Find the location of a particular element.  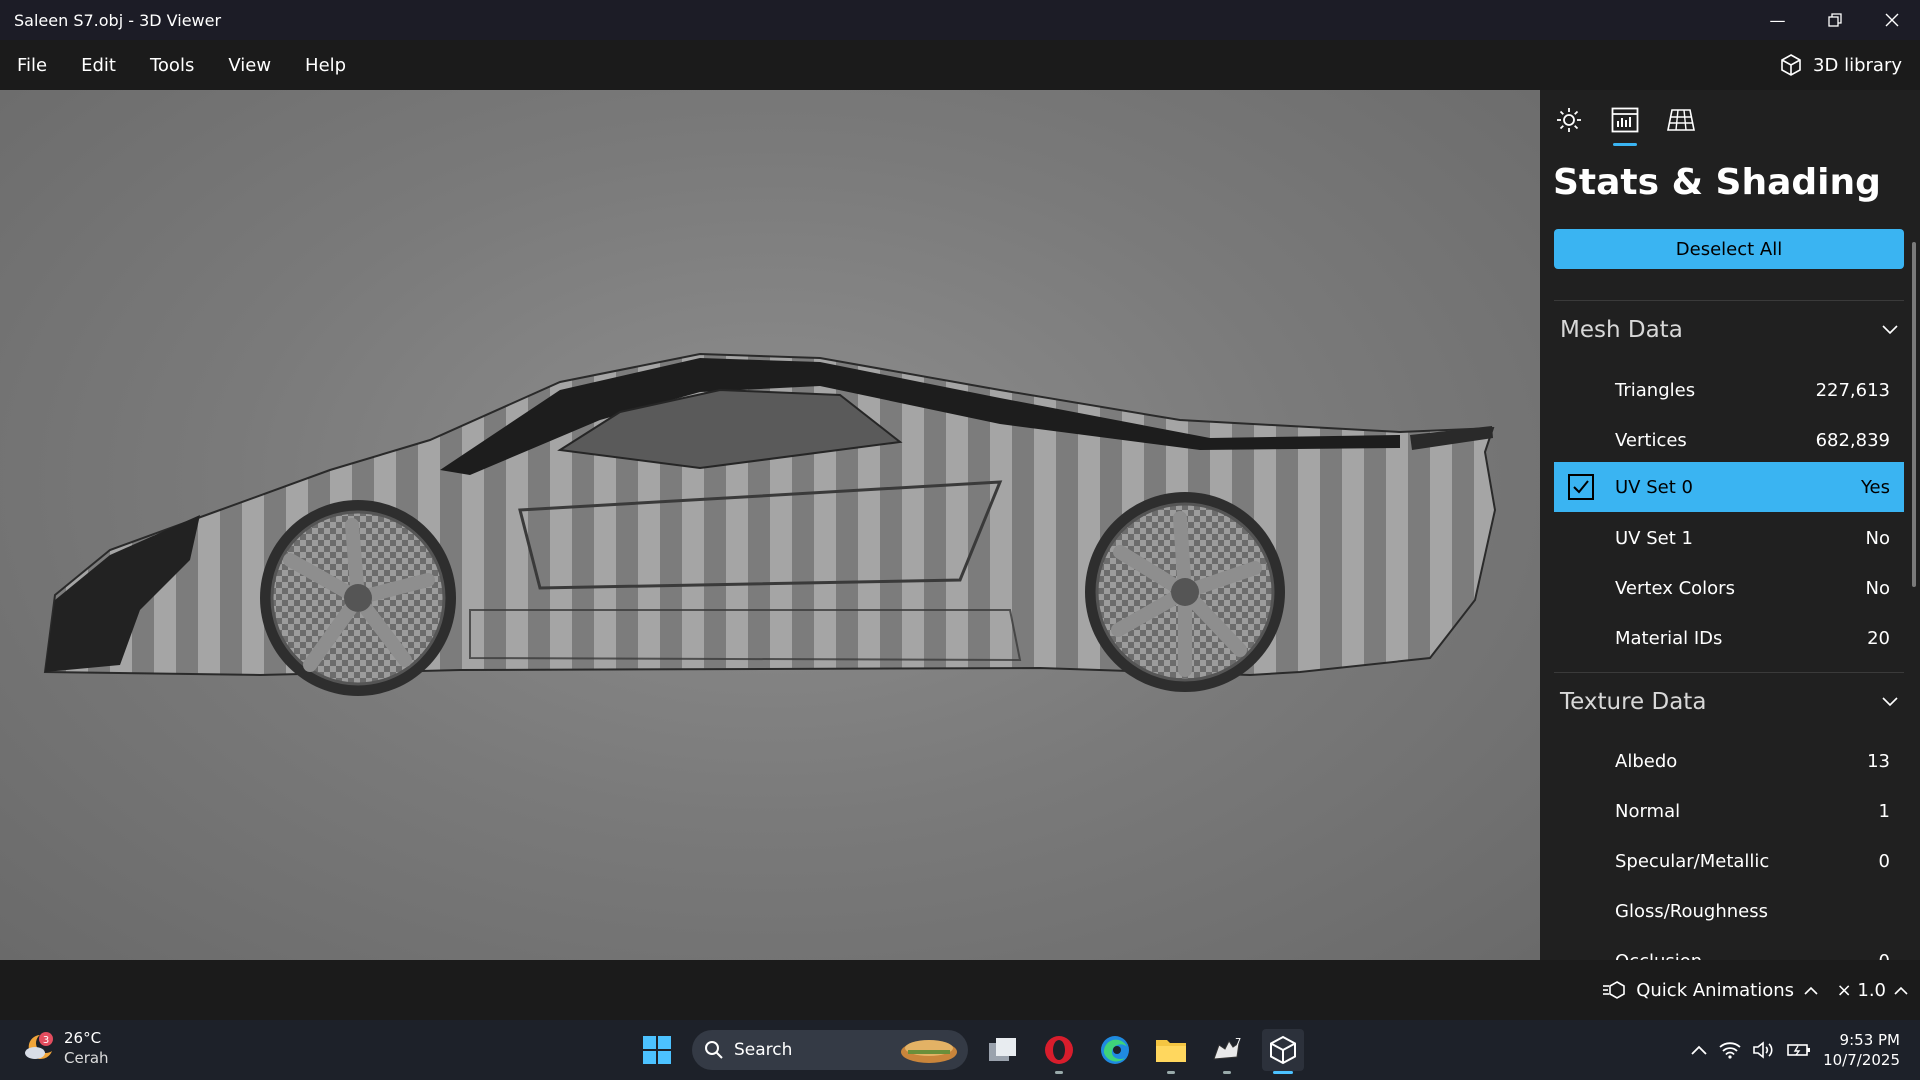

volume-icon is located at coordinates (1764, 1050).